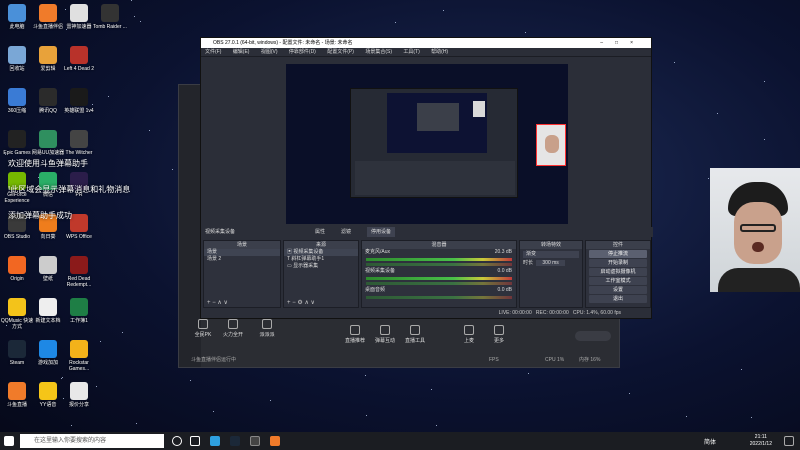 The image size is (800, 450). What do you see at coordinates (637, 43) in the screenshot?
I see `close-icon: ×` at bounding box center [637, 43].